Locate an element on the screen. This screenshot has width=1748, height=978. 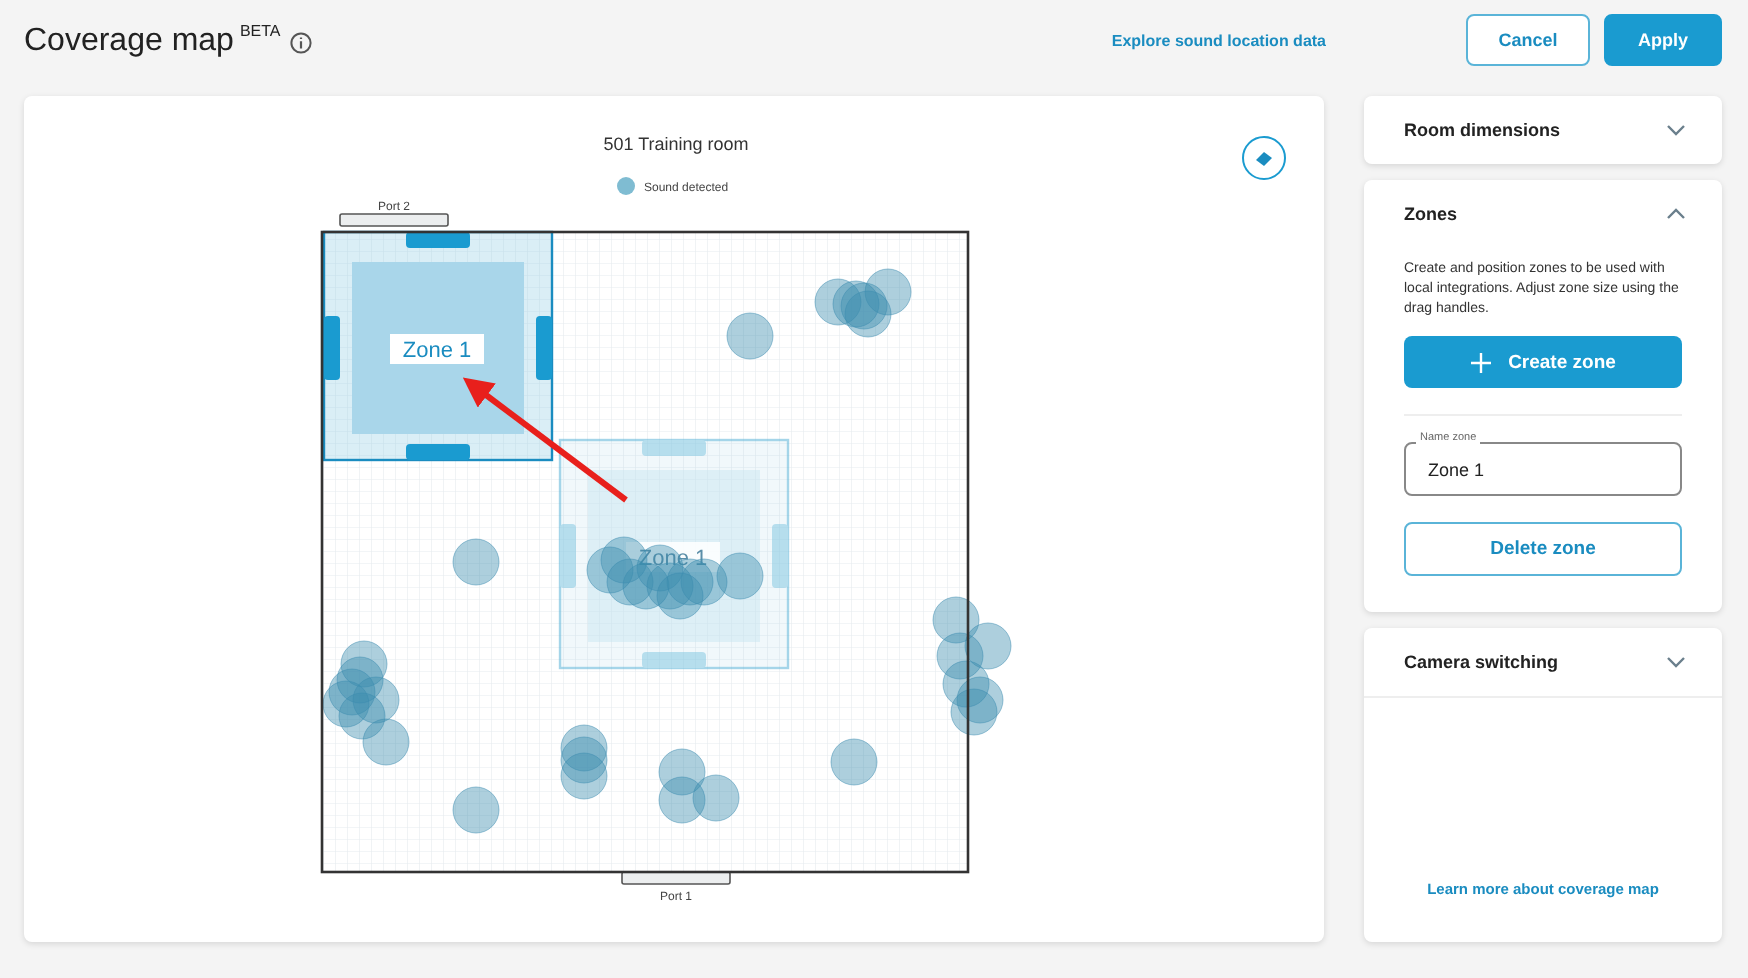
explore-link: Explore sound location data is located at coordinates (1218, 40).